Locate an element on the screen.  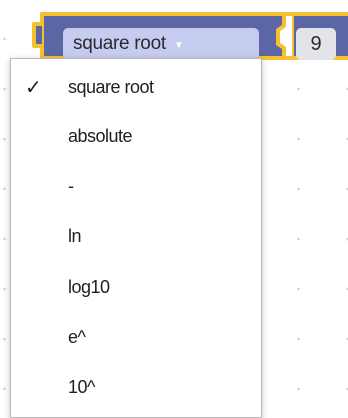
chevron-down-icon: ▼ is located at coordinates (178, 45).